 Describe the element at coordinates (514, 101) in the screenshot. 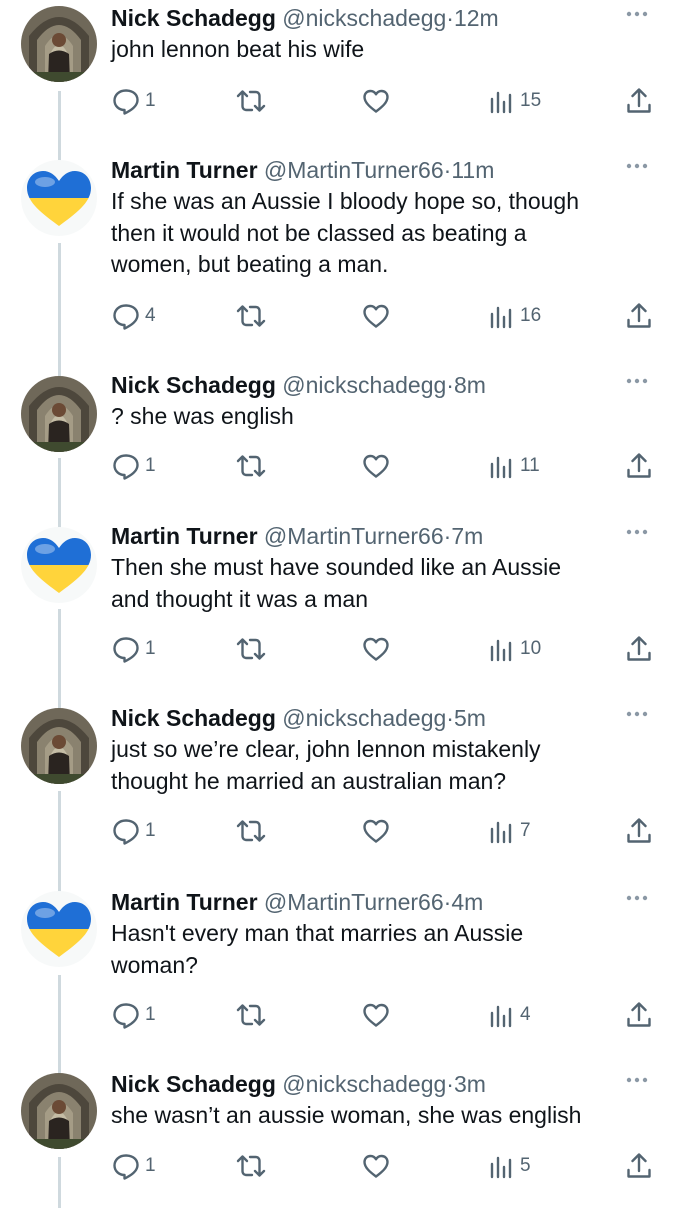

I see `views-button: 15` at that location.